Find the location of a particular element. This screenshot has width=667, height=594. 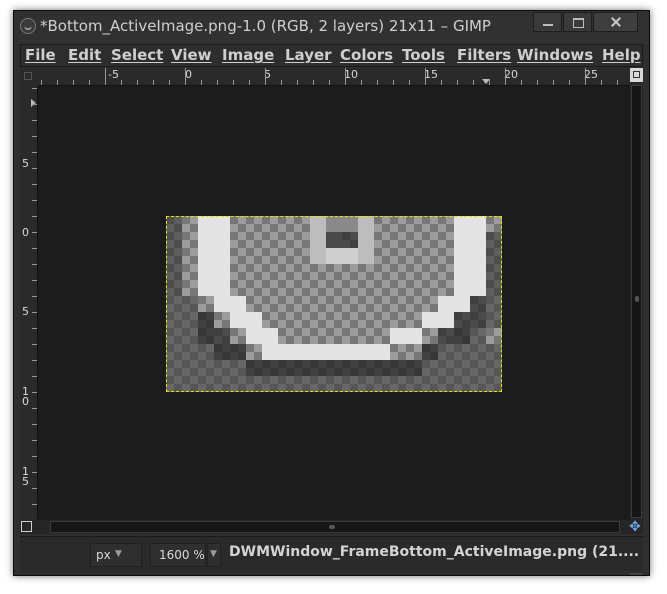

horizontal-ruler: -5 0 5 10 15 20 25 is located at coordinates (334, 77).